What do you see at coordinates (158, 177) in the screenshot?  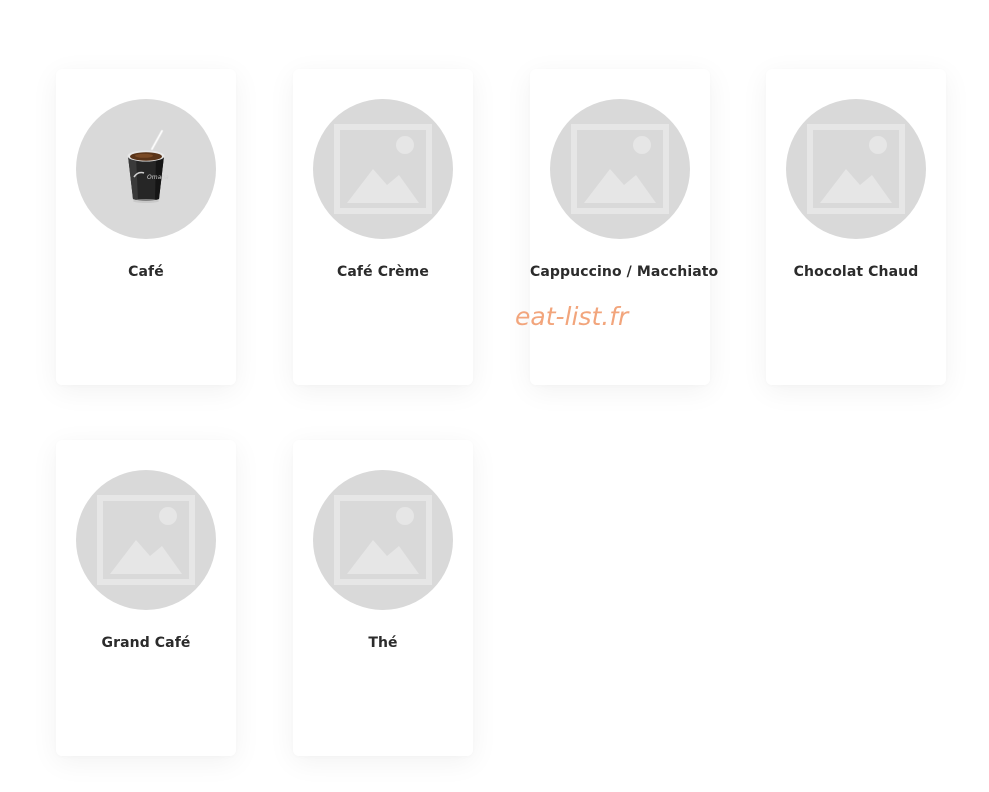 I see `cup-brand: Omaha` at bounding box center [158, 177].